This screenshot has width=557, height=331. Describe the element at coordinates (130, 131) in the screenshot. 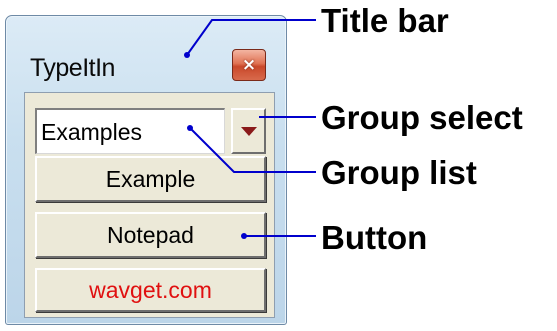

I see `group-select-field: Examples` at that location.